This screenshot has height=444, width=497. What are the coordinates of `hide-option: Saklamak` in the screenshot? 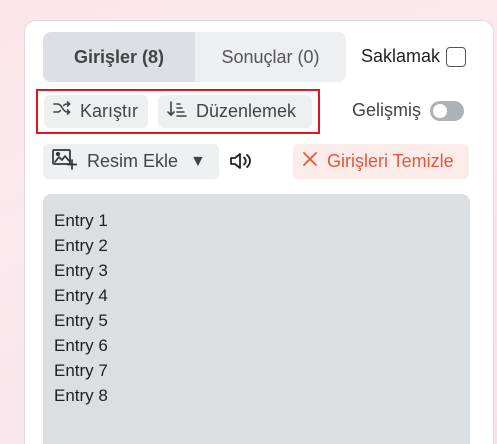 It's located at (414, 56).